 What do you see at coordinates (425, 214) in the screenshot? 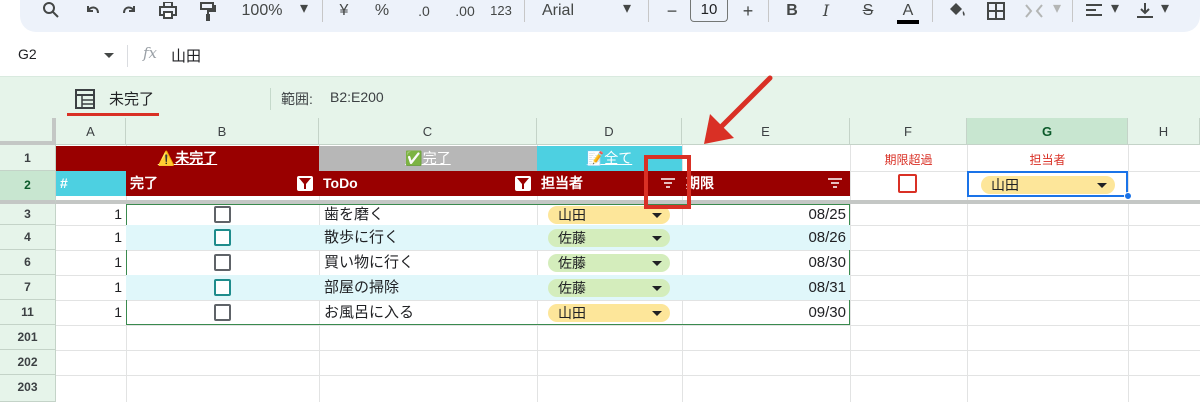
I see `table-row: 1 歯を磨く 山田 08/25` at bounding box center [425, 214].